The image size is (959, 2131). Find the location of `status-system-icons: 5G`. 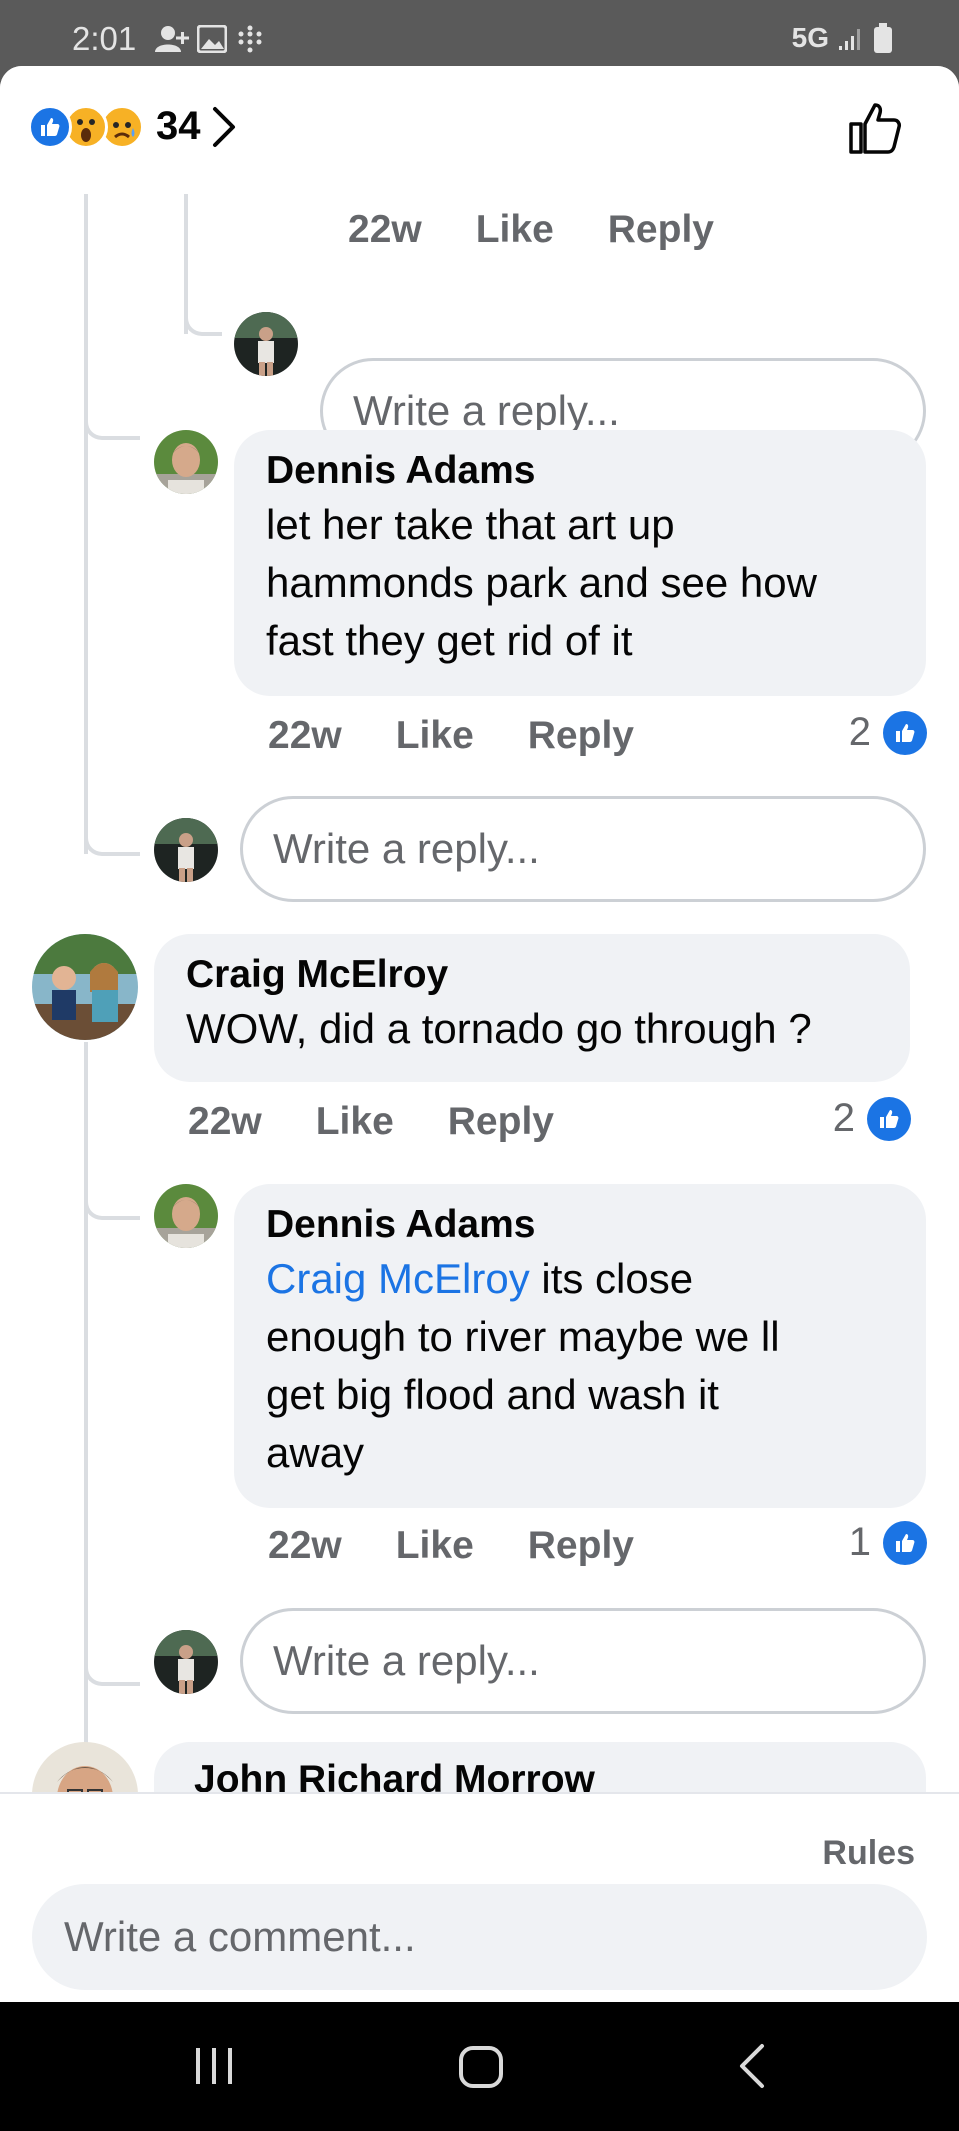

status-system-icons: 5G is located at coordinates (842, 38).